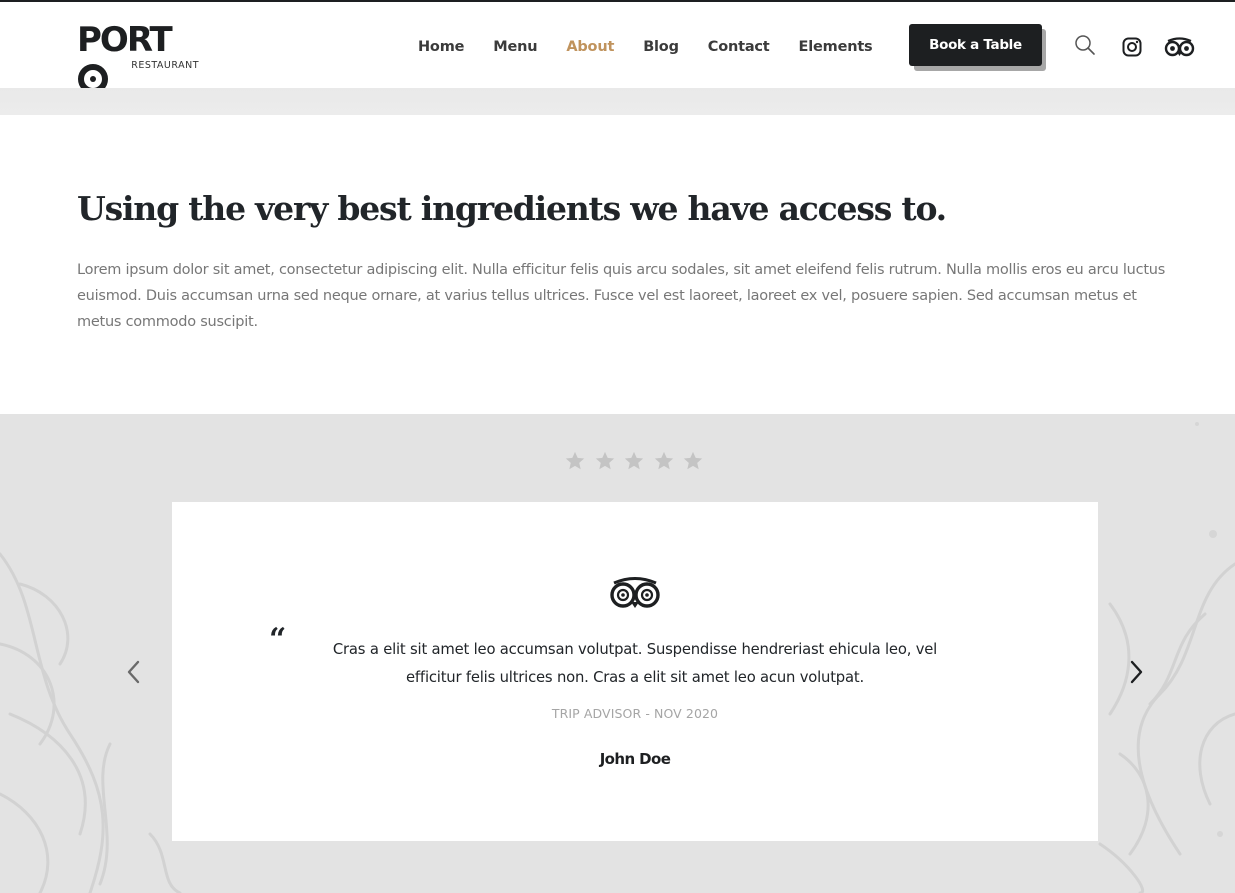 This screenshot has width=1235, height=893. I want to click on brand-logo: PORT RESTAURANT, so click(139, 57).